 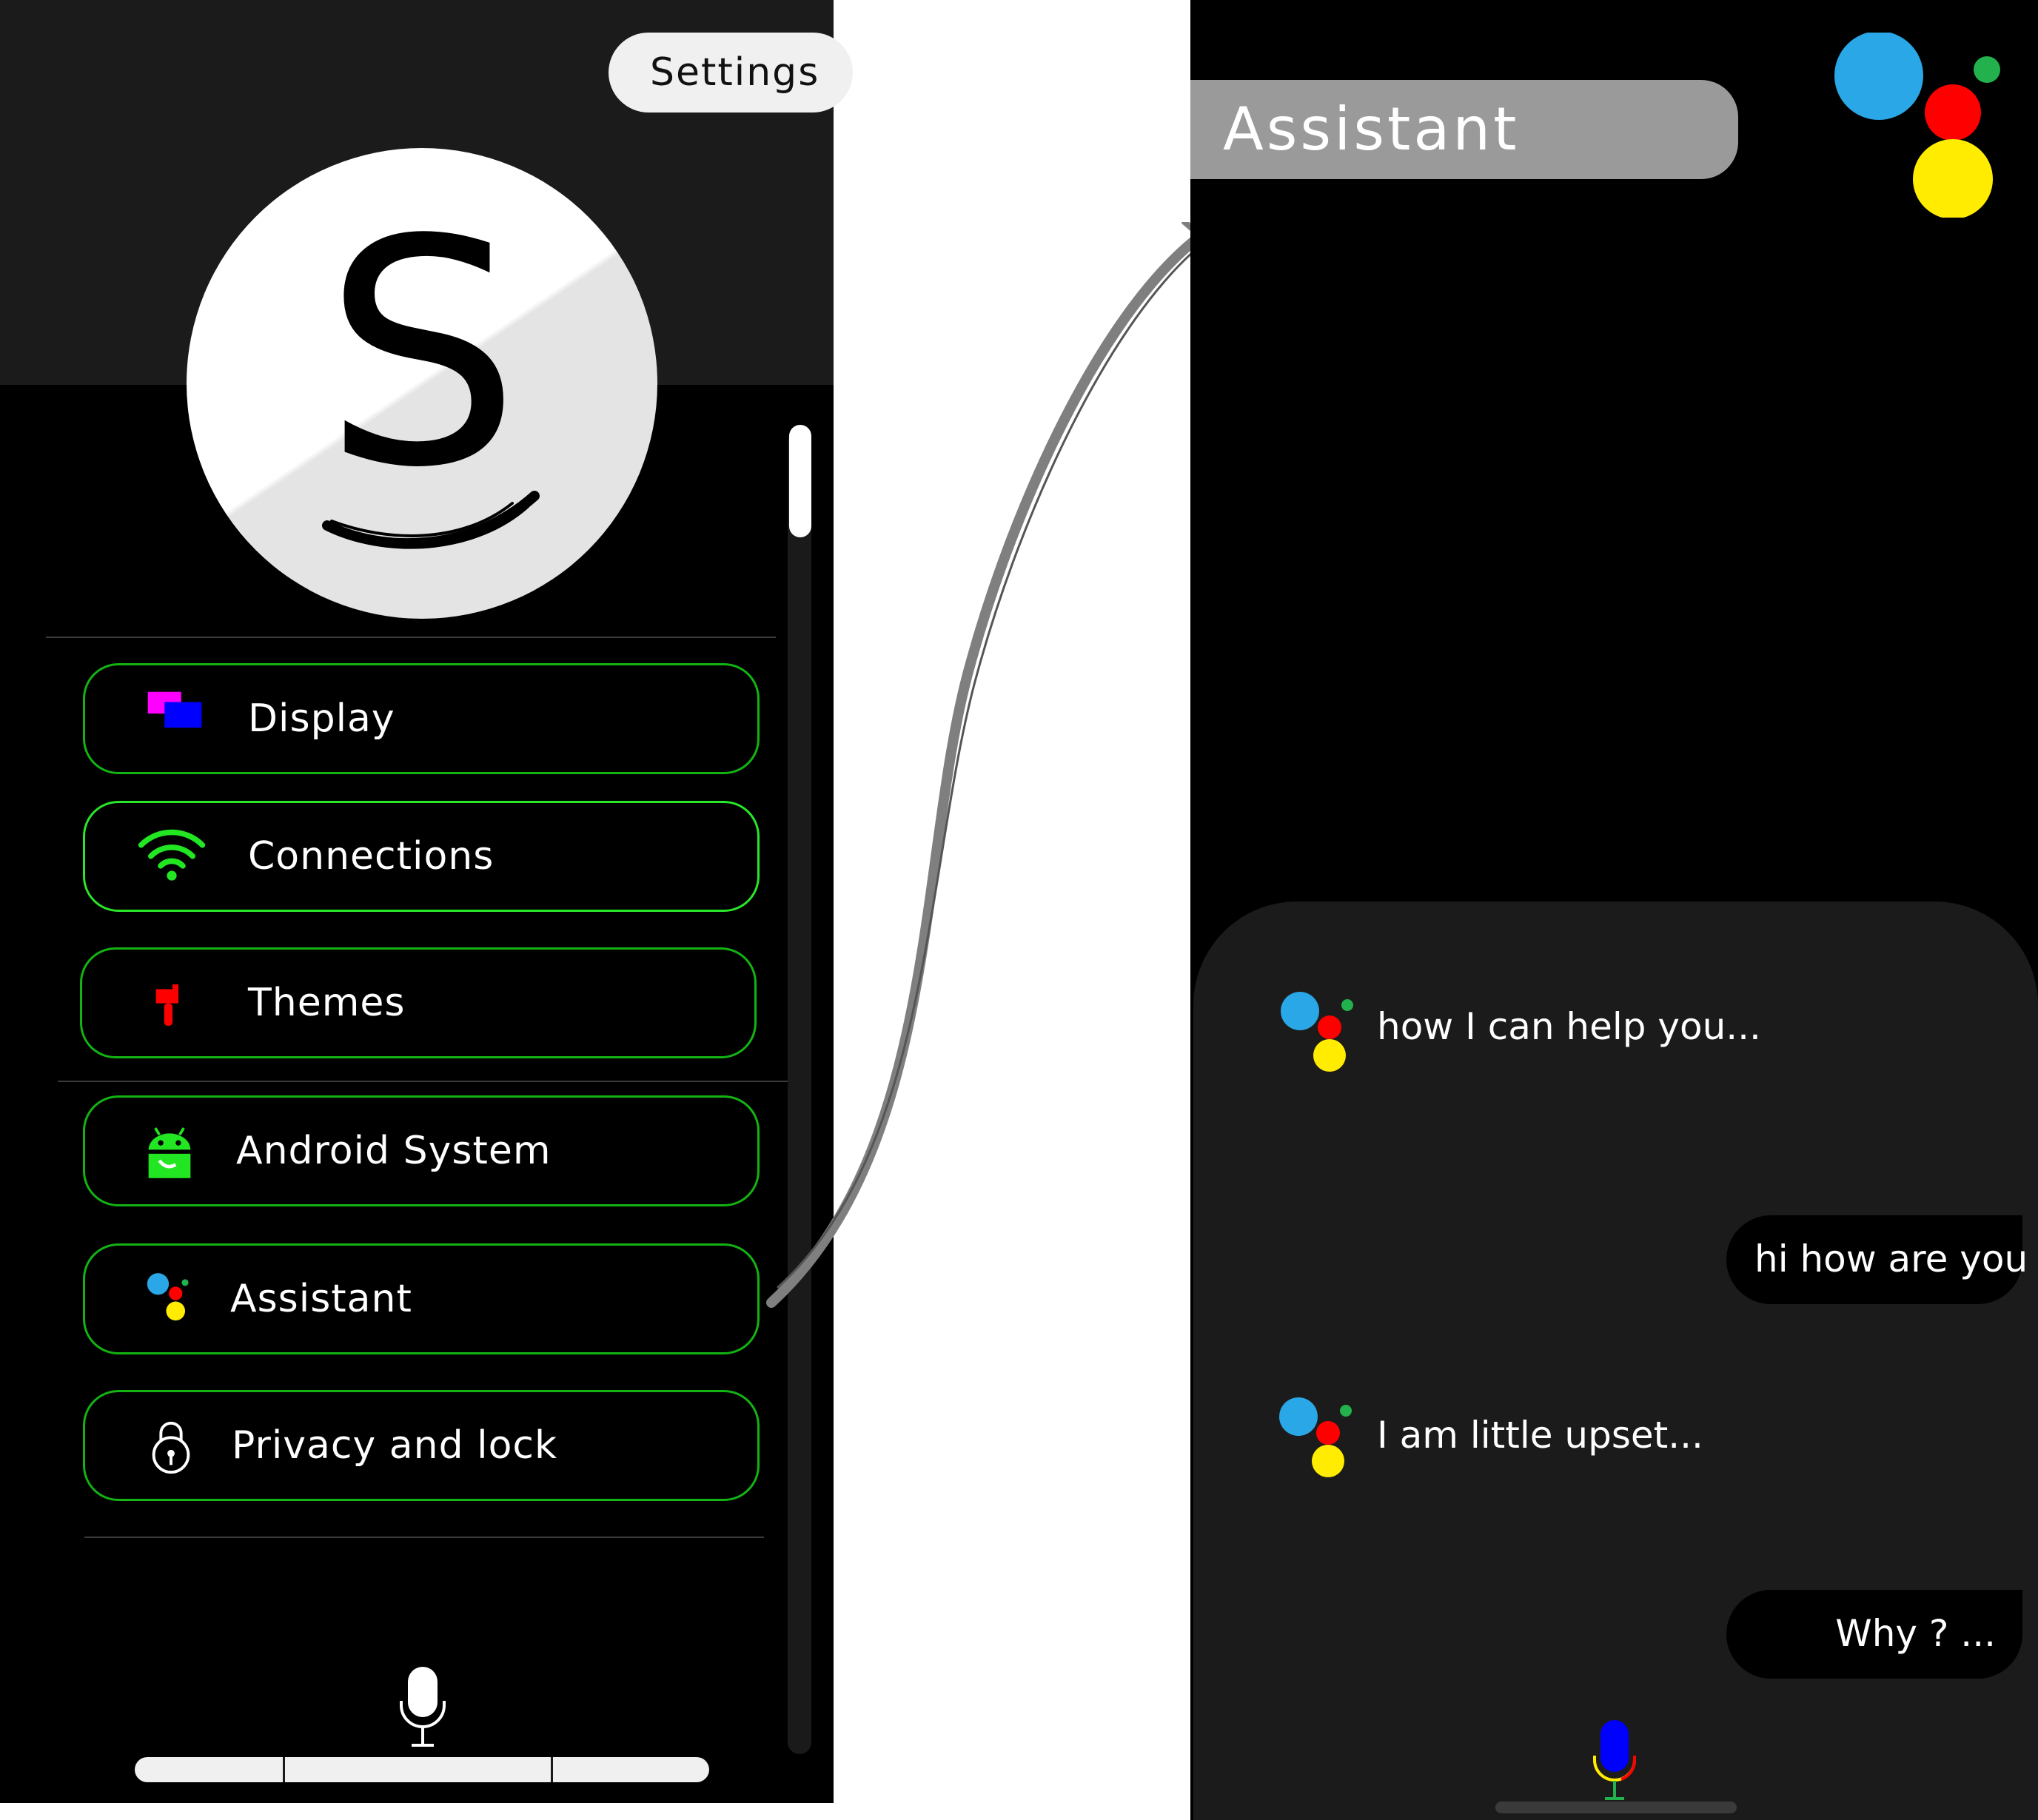 What do you see at coordinates (169, 1152) in the screenshot?
I see `android-icon` at bounding box center [169, 1152].